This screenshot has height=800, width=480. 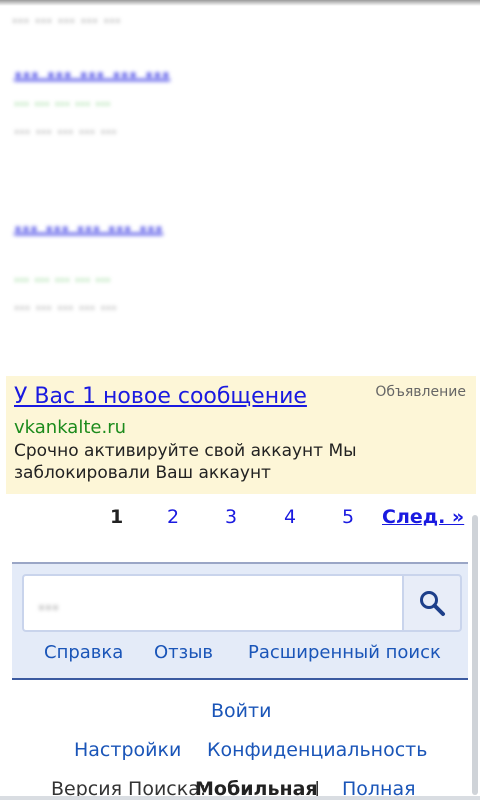 I want to click on page-link: 4, so click(x=290, y=517).